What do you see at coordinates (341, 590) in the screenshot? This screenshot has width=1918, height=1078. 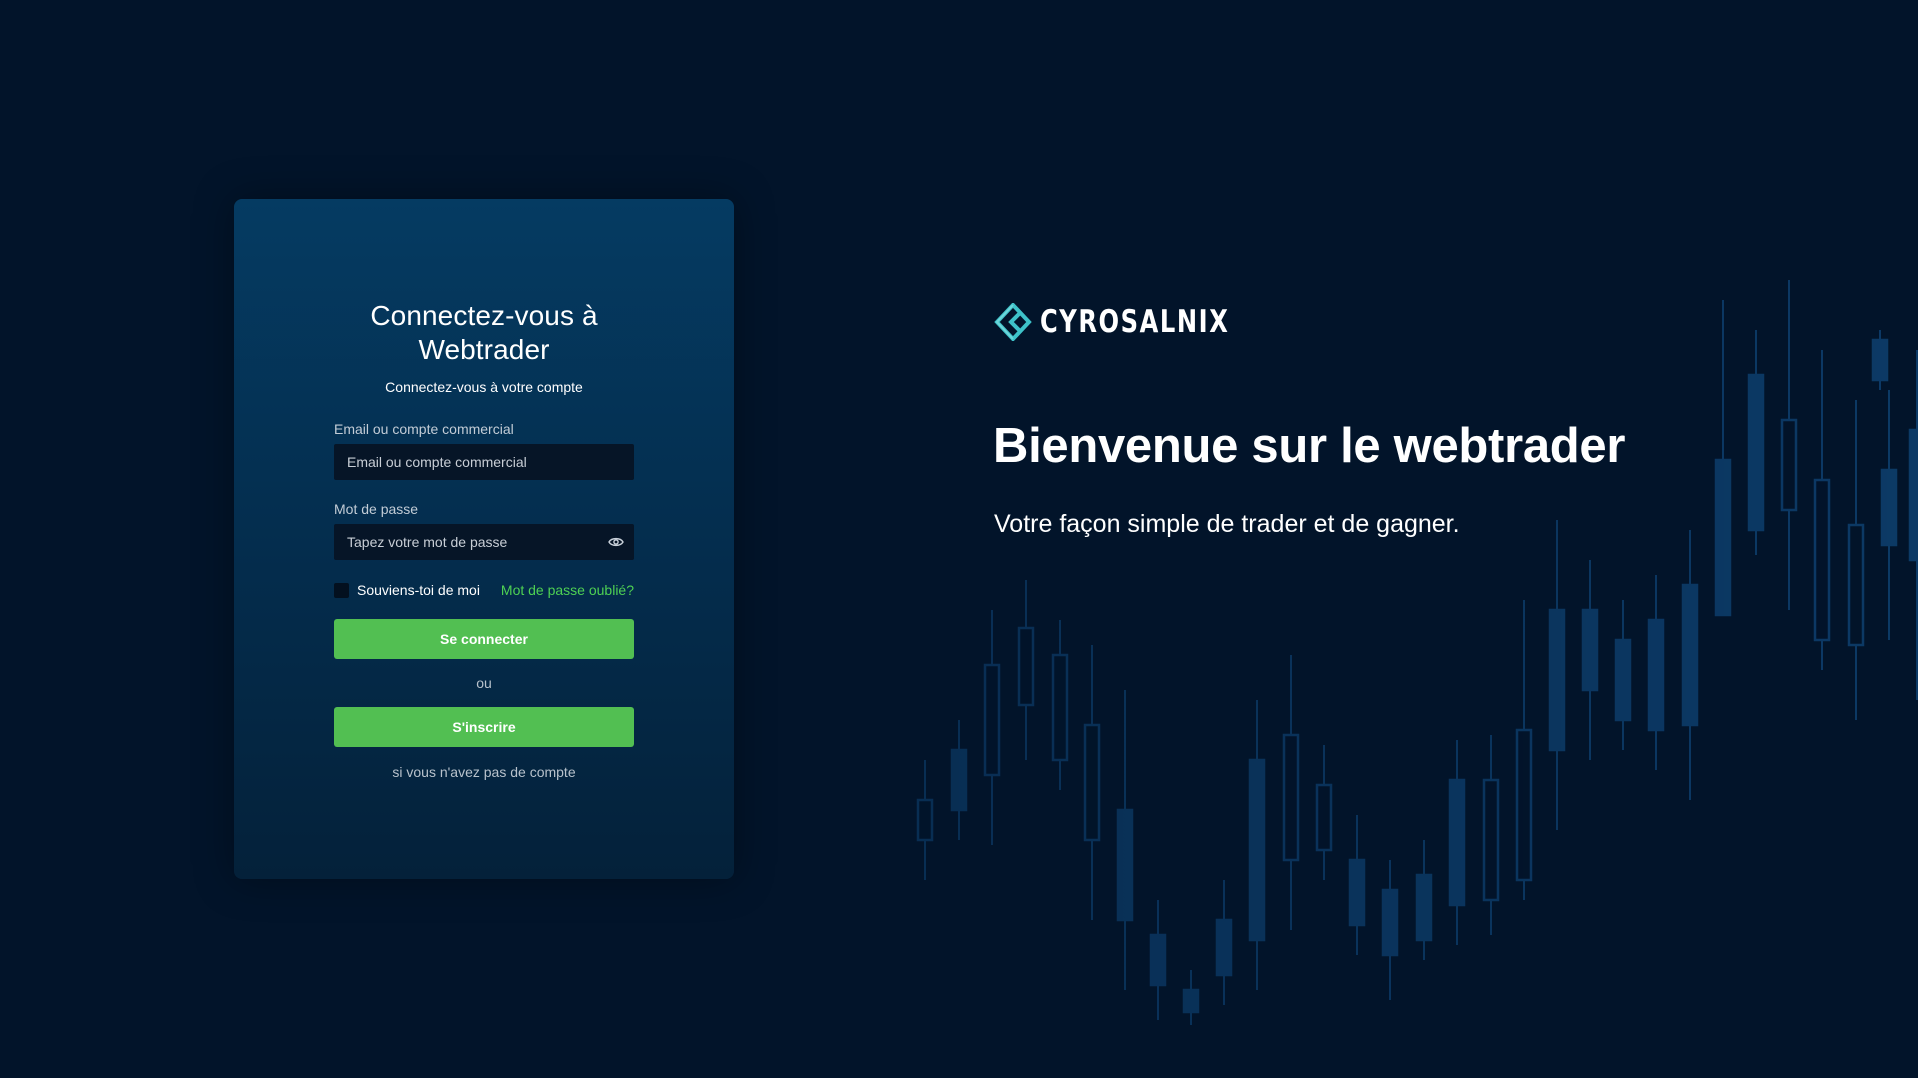 I see `remember-me-checkbox` at bounding box center [341, 590].